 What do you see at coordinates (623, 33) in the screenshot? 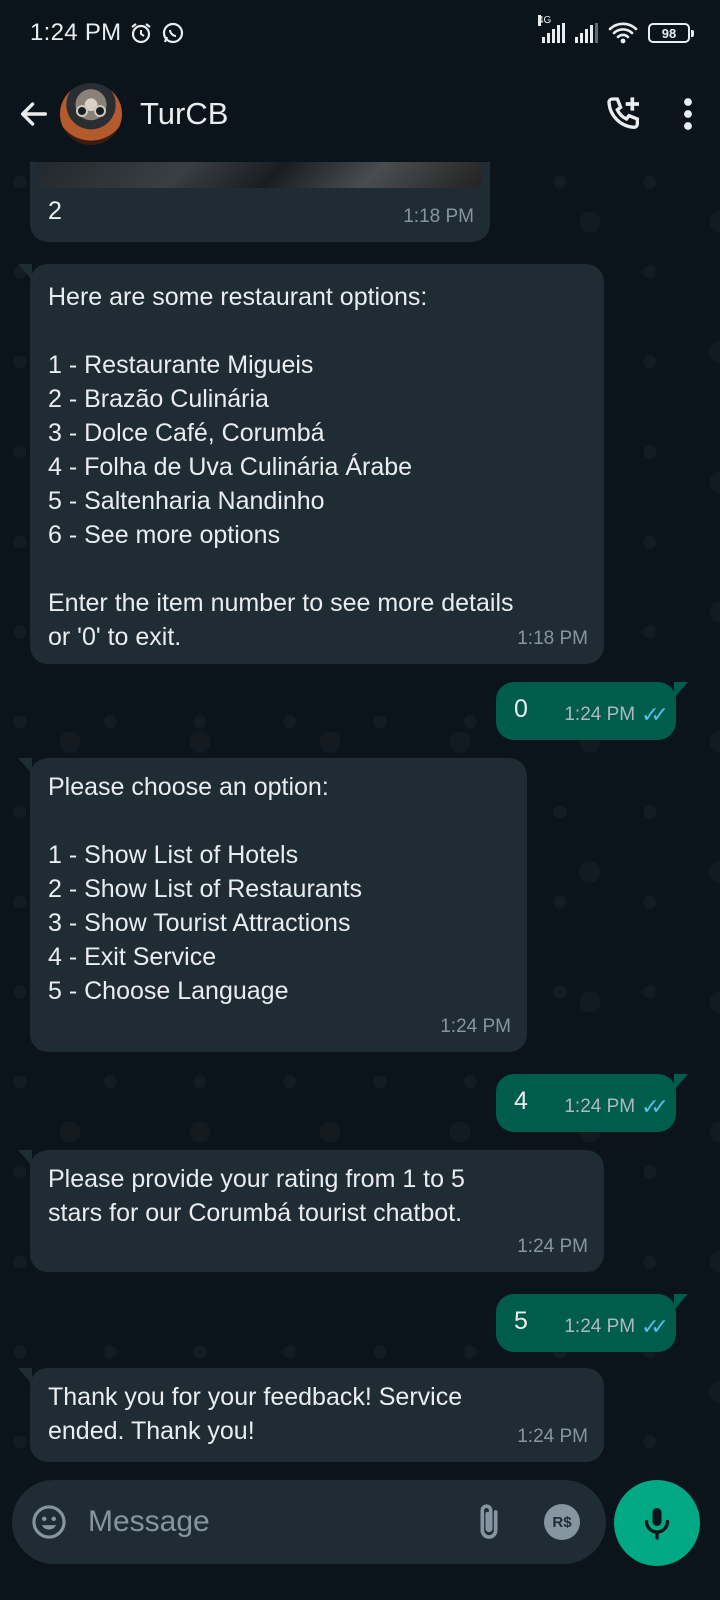
I see `wifi-icon` at bounding box center [623, 33].